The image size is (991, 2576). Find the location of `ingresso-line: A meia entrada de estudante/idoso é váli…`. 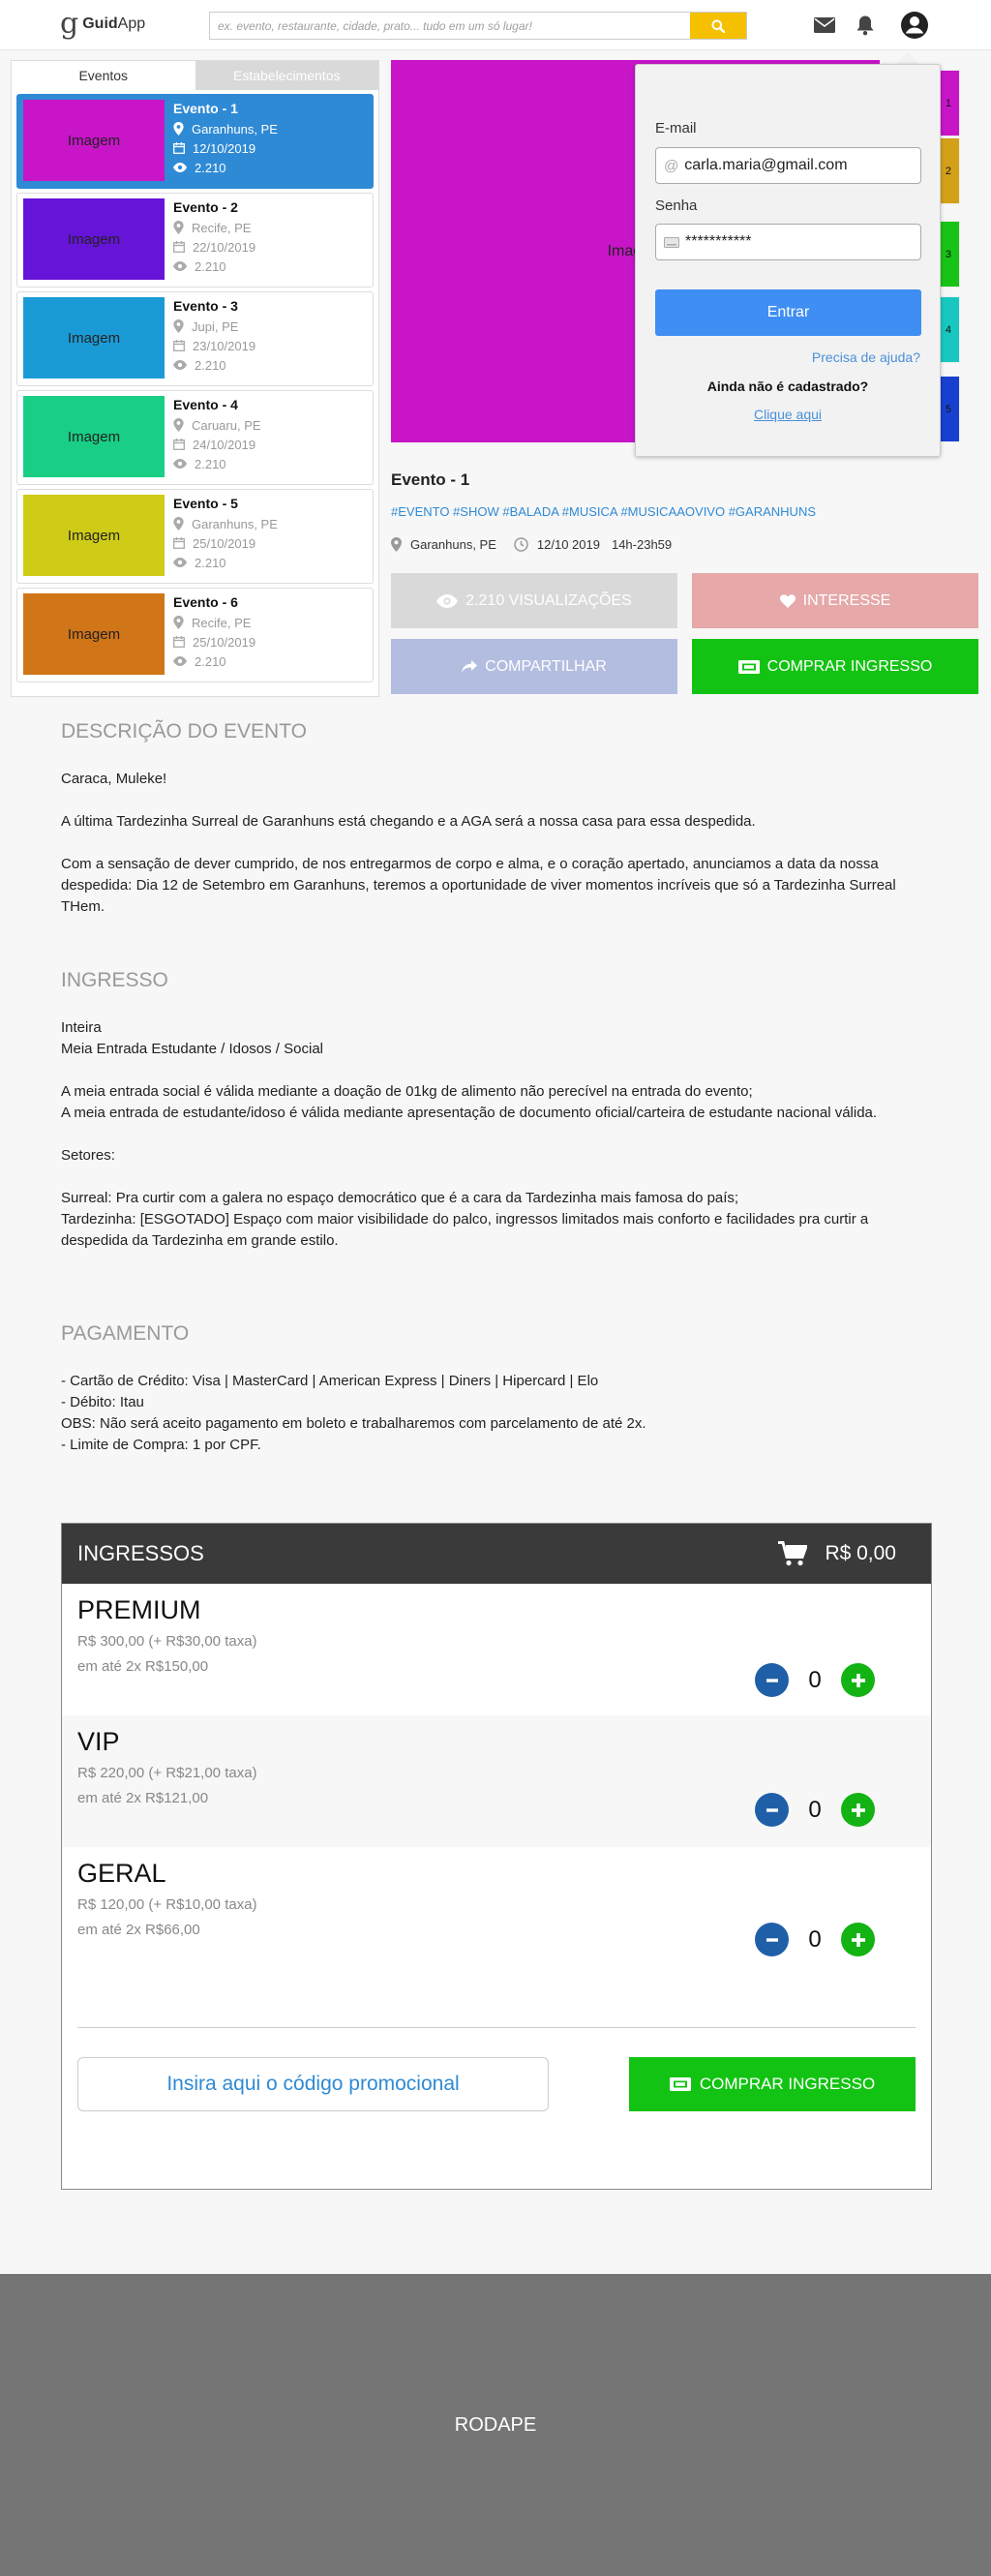

ingresso-line: A meia entrada de estudante/idoso é váli… is located at coordinates (469, 1113).